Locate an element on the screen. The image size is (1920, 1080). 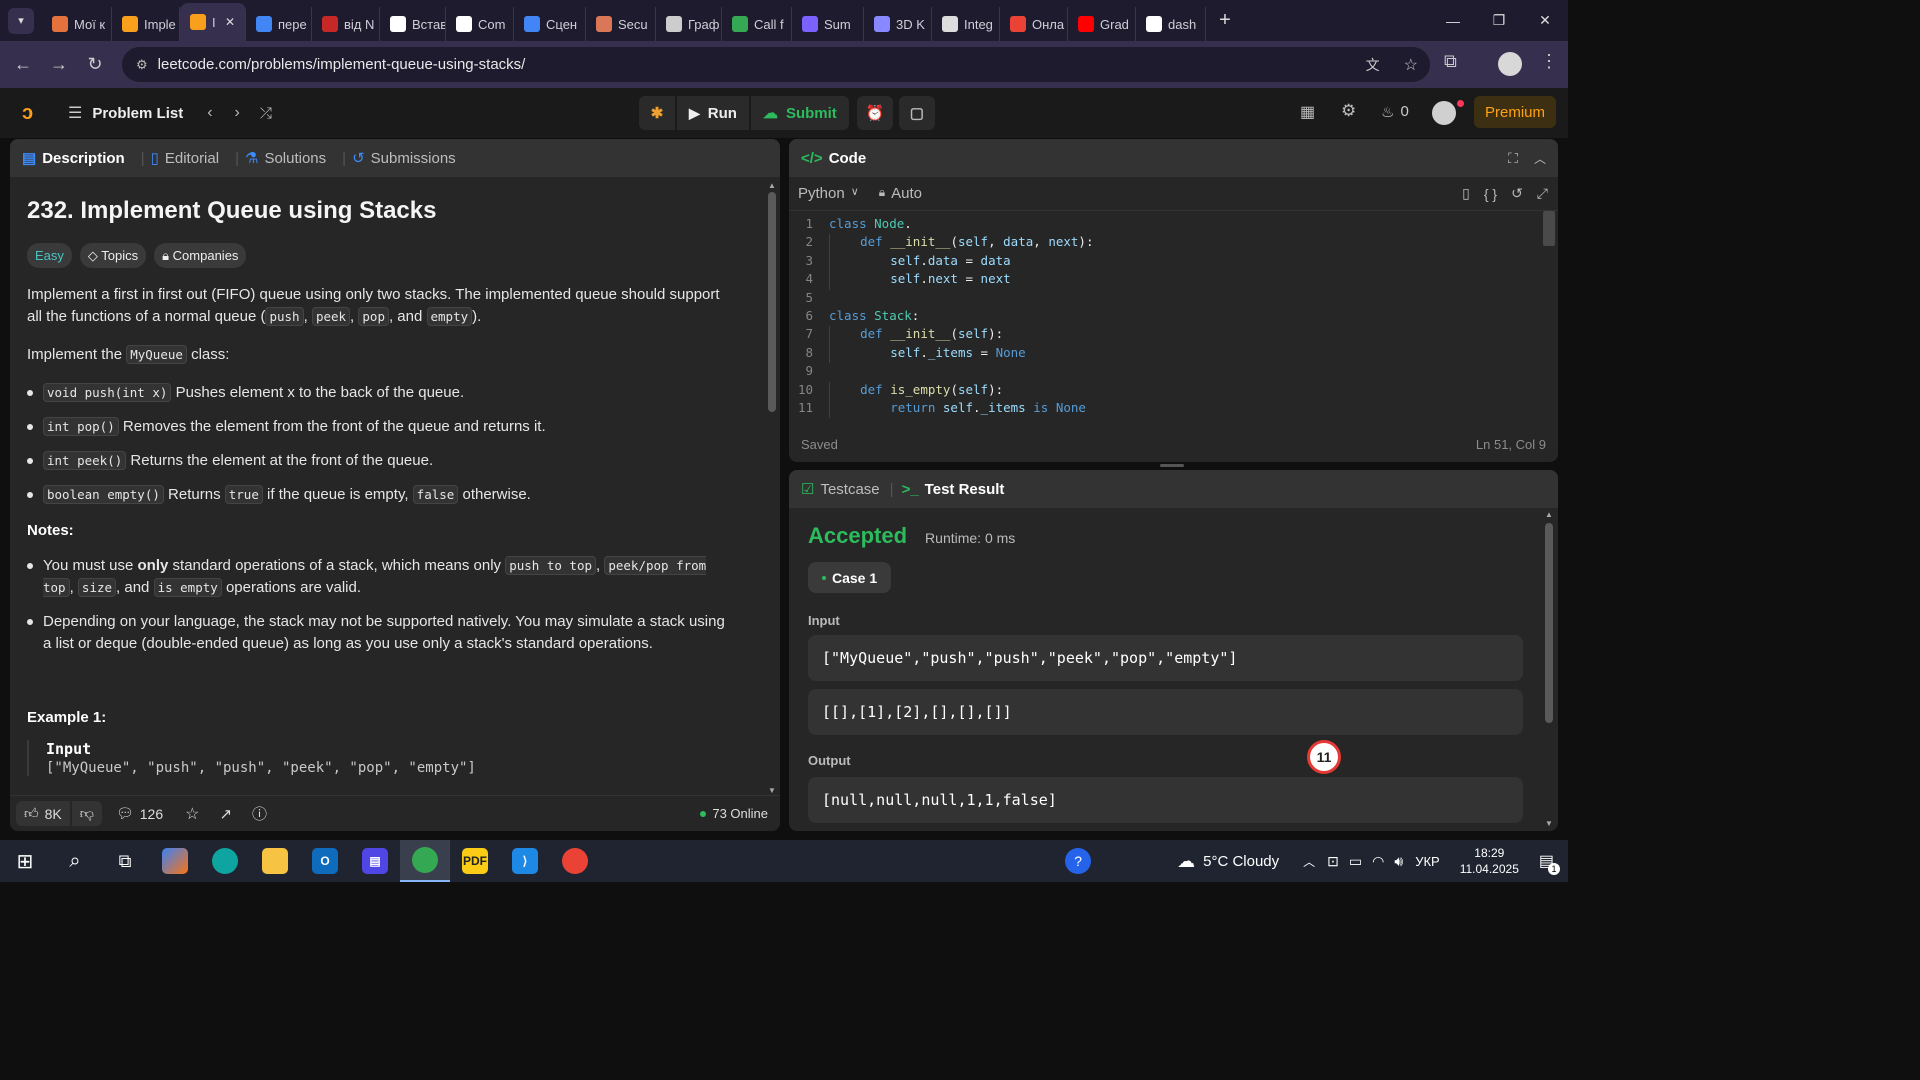
collapse-icon: ︿ is located at coordinates (1540, 158).